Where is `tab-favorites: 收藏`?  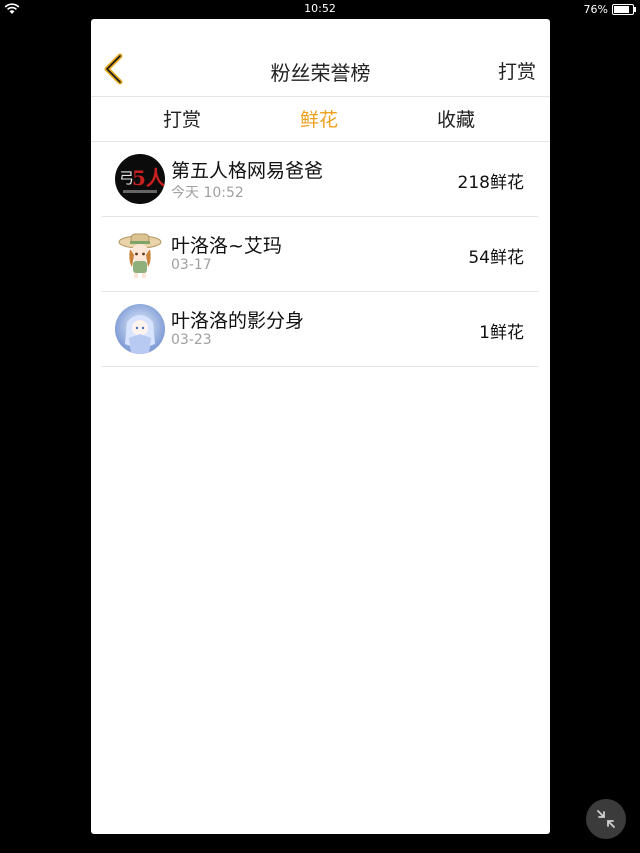
tab-favorites: 收藏 is located at coordinates (456, 118).